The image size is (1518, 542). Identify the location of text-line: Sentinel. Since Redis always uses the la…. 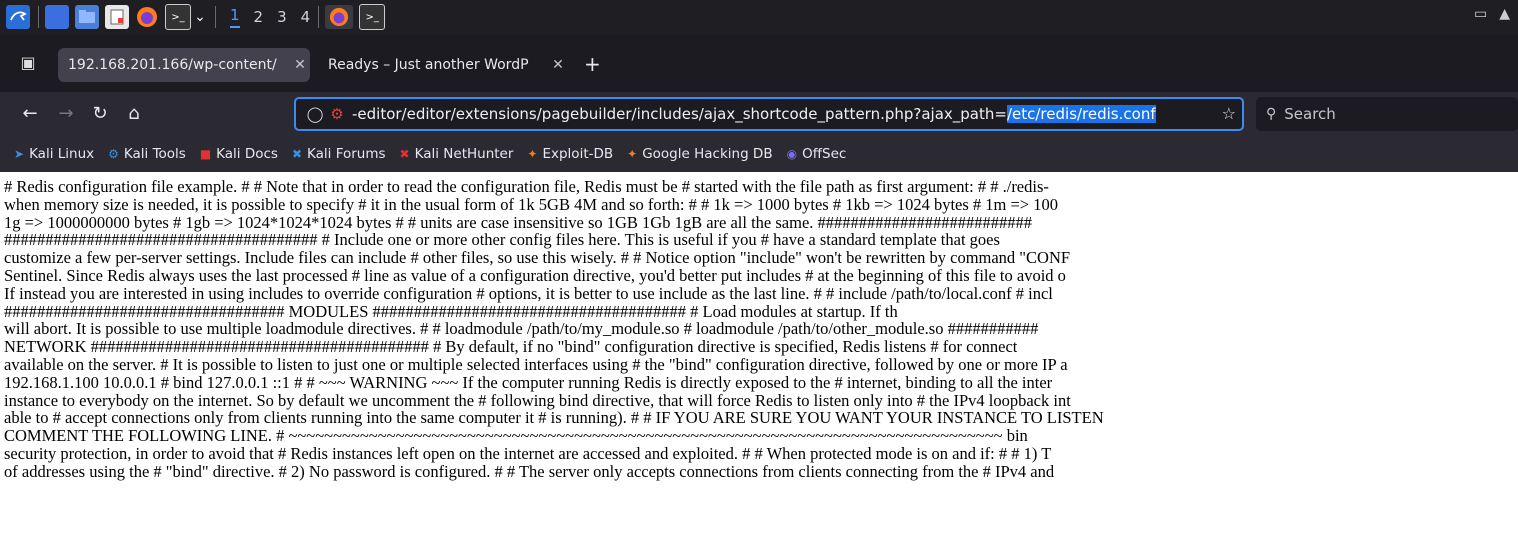
(535, 275).